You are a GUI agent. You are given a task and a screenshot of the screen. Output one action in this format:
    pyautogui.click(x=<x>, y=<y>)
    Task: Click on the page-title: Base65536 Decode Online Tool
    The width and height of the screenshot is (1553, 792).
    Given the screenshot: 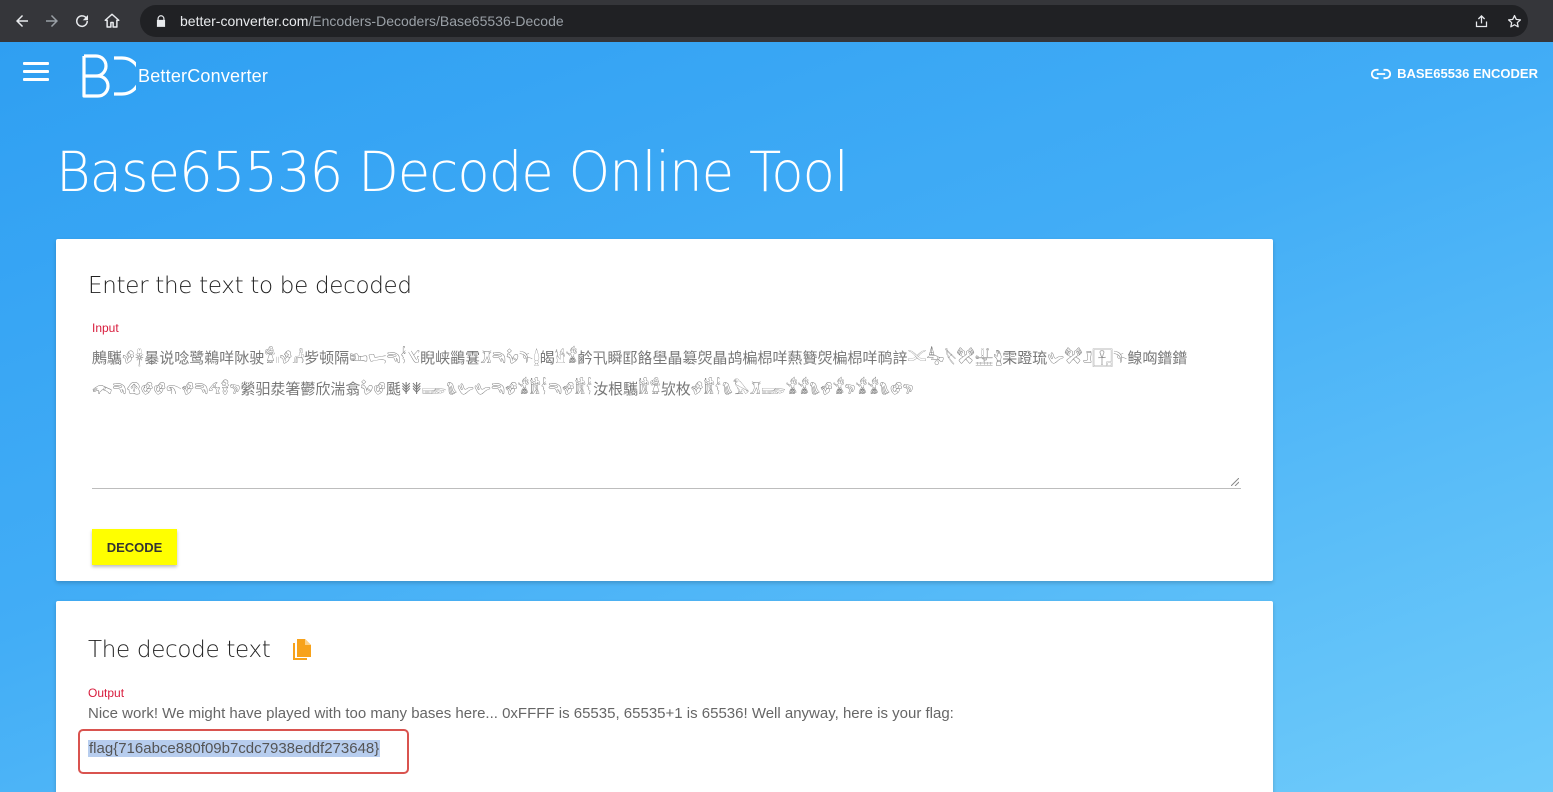 What is the action you would take?
    pyautogui.click(x=452, y=172)
    